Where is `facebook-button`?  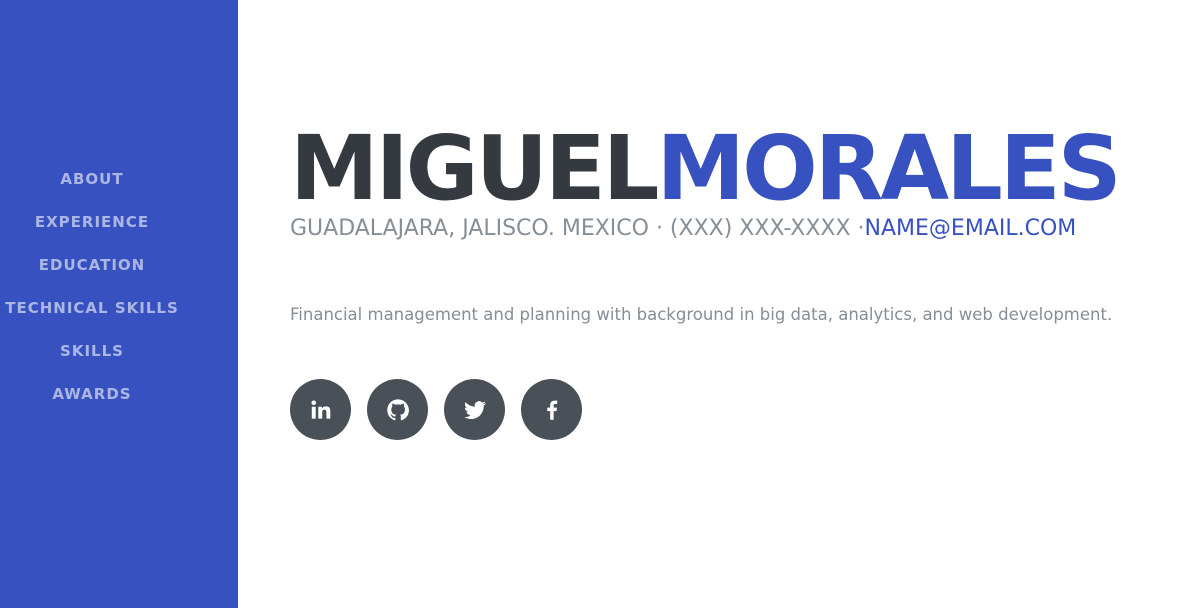 facebook-button is located at coordinates (551, 409).